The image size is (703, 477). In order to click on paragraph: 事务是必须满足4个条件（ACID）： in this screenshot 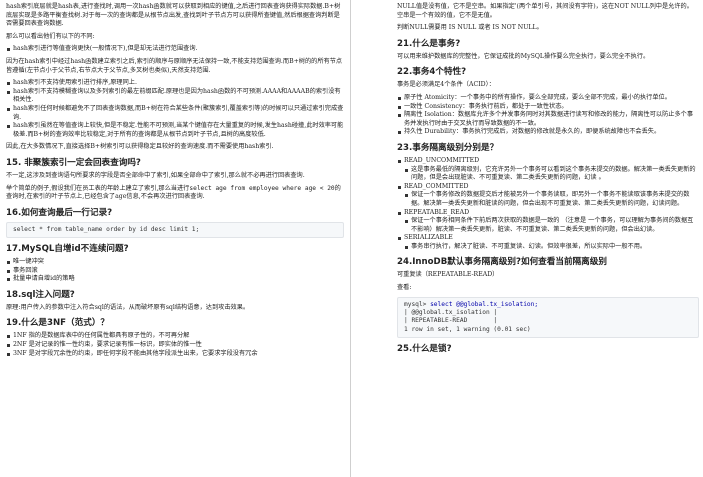, I will do `click(446, 85)`.